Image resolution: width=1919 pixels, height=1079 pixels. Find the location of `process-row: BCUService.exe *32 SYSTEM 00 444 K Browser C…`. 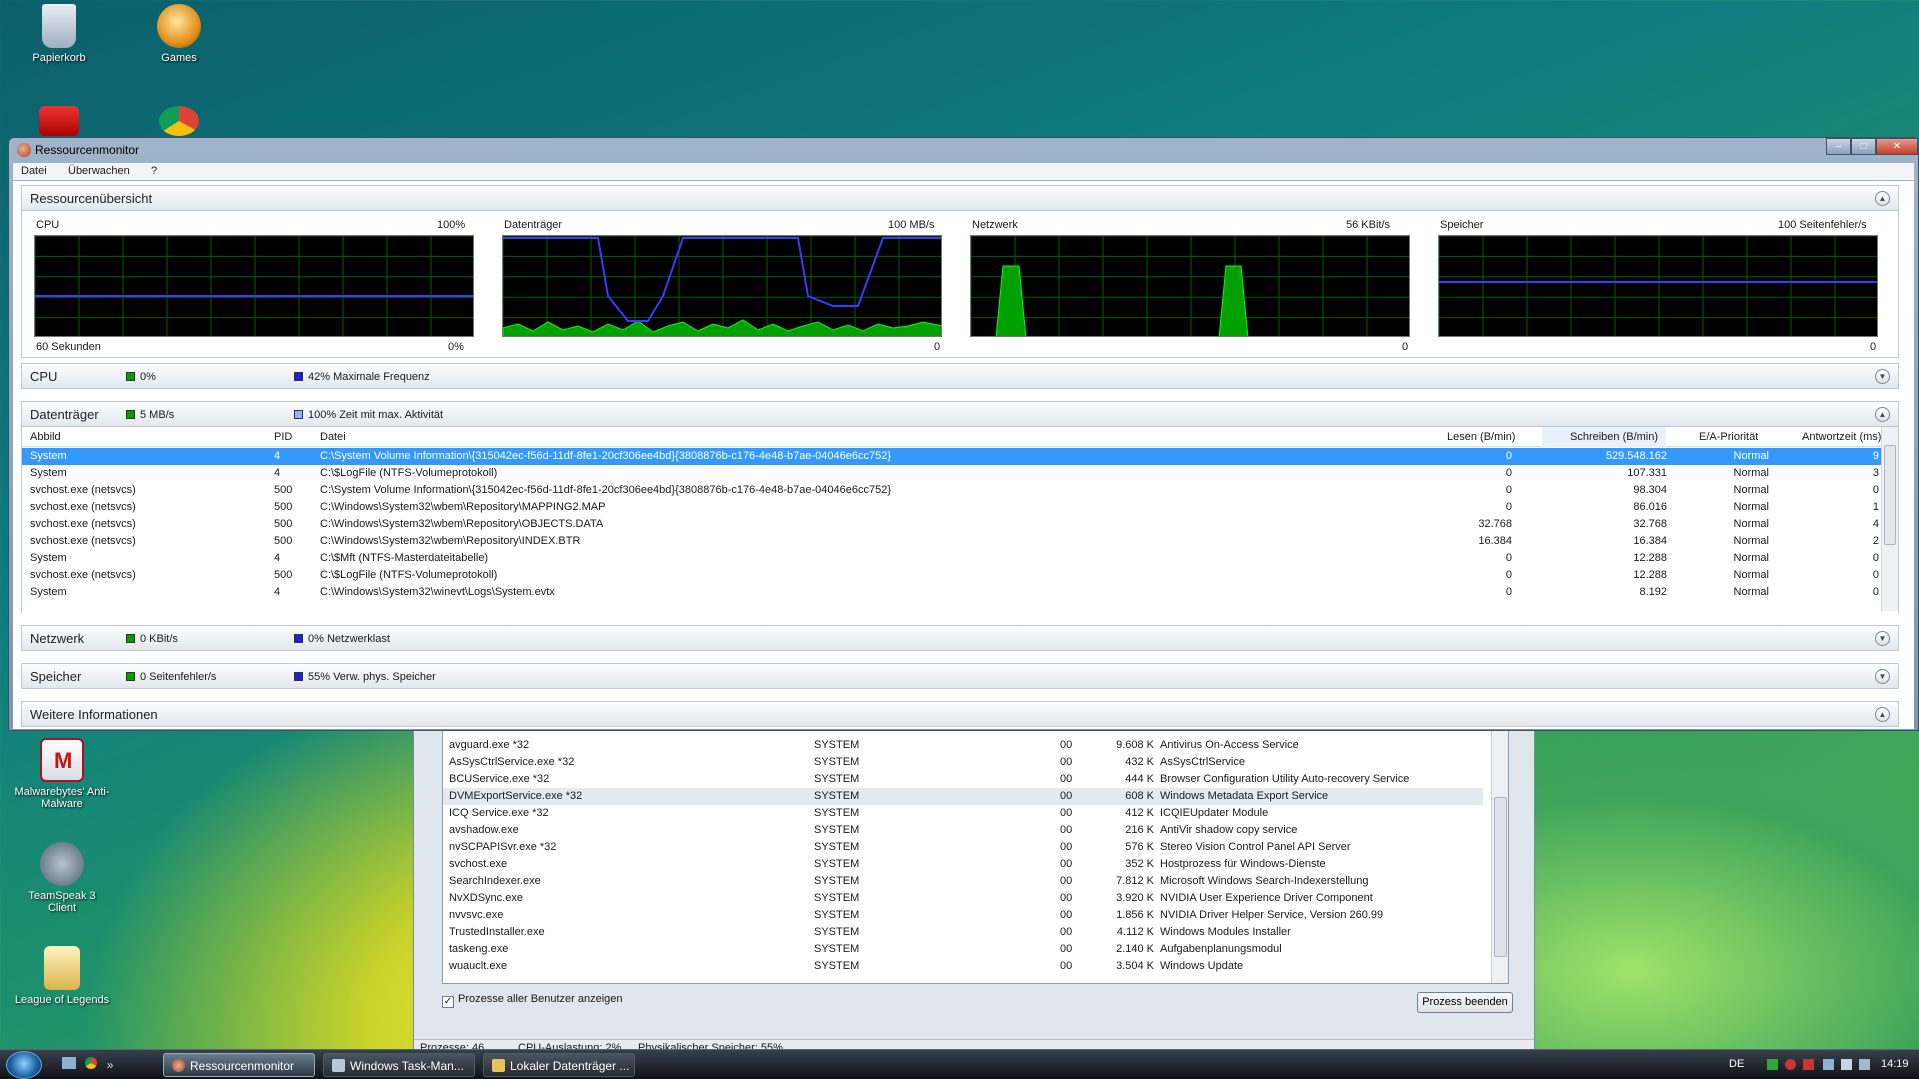

process-row: BCUService.exe *32 SYSTEM 00 444 K Browser C… is located at coordinates (963, 779).